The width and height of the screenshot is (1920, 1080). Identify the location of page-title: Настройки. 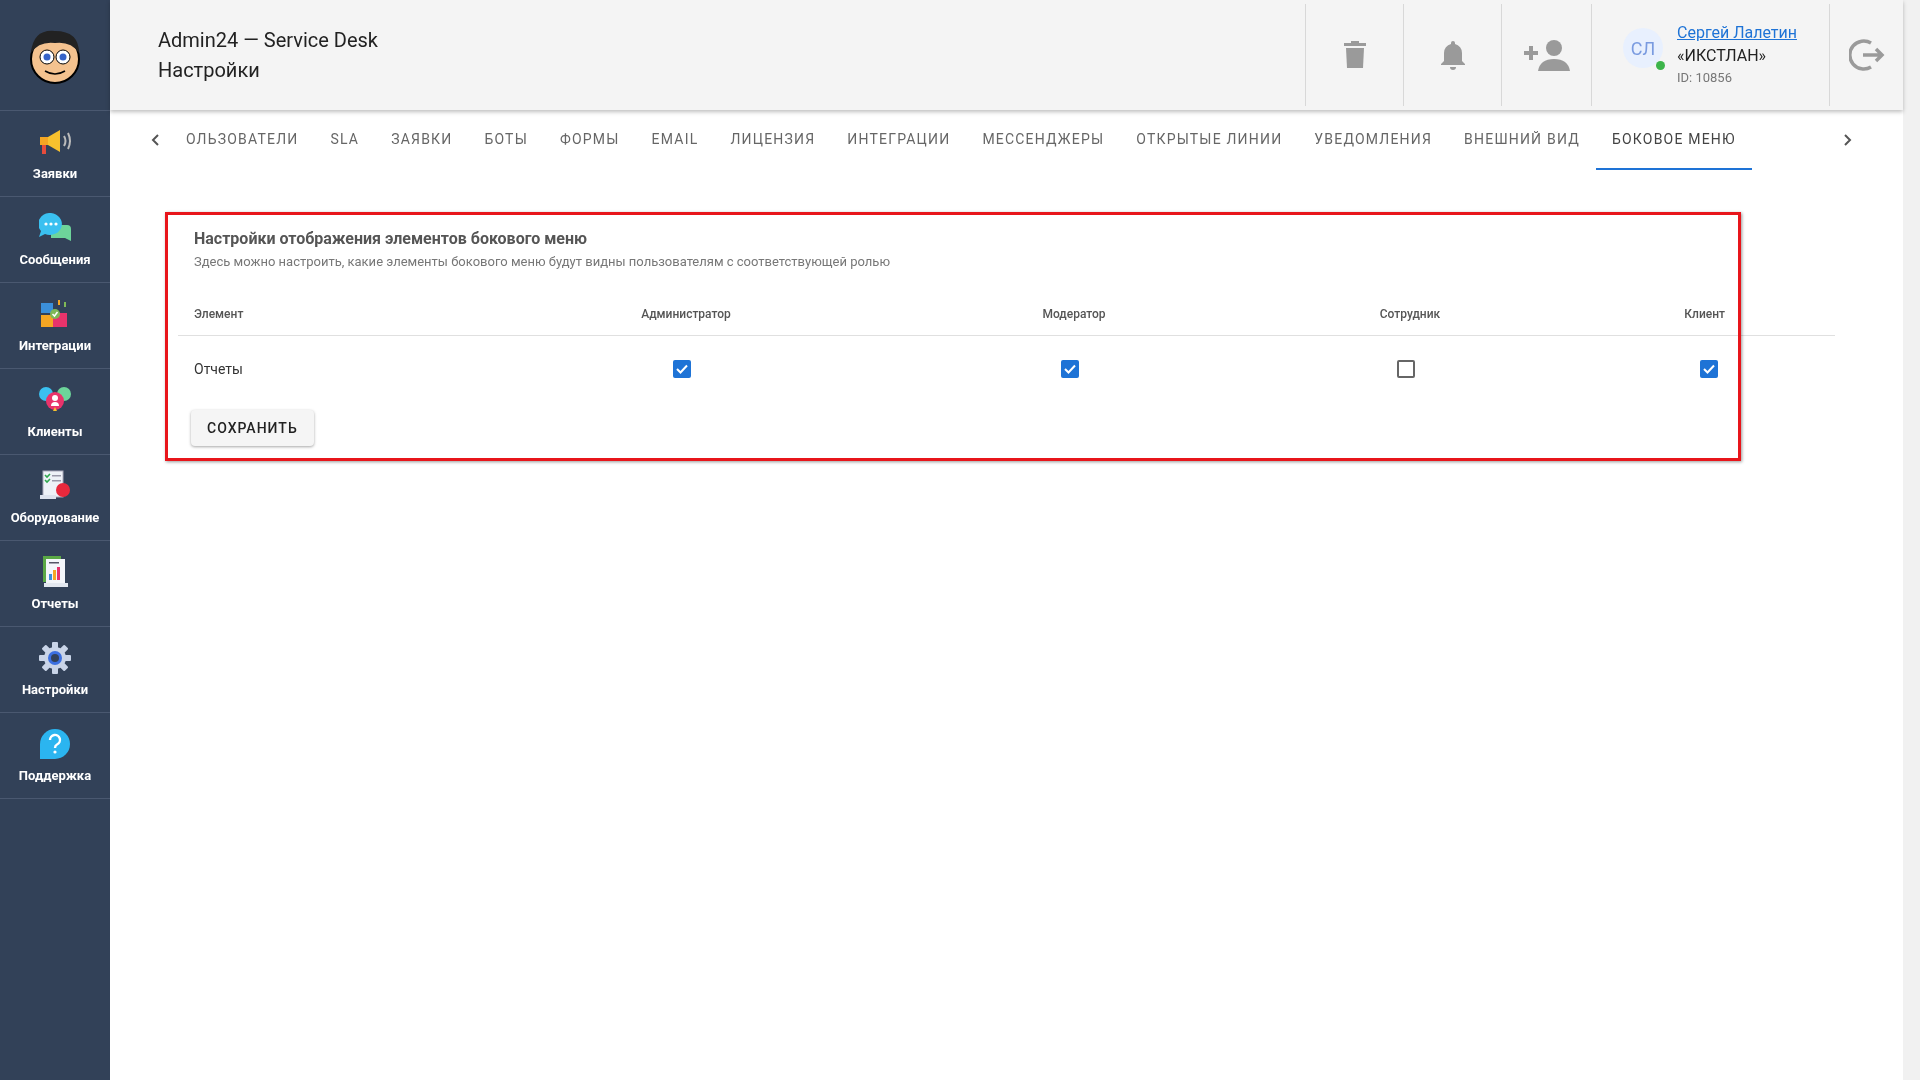
(209, 70).